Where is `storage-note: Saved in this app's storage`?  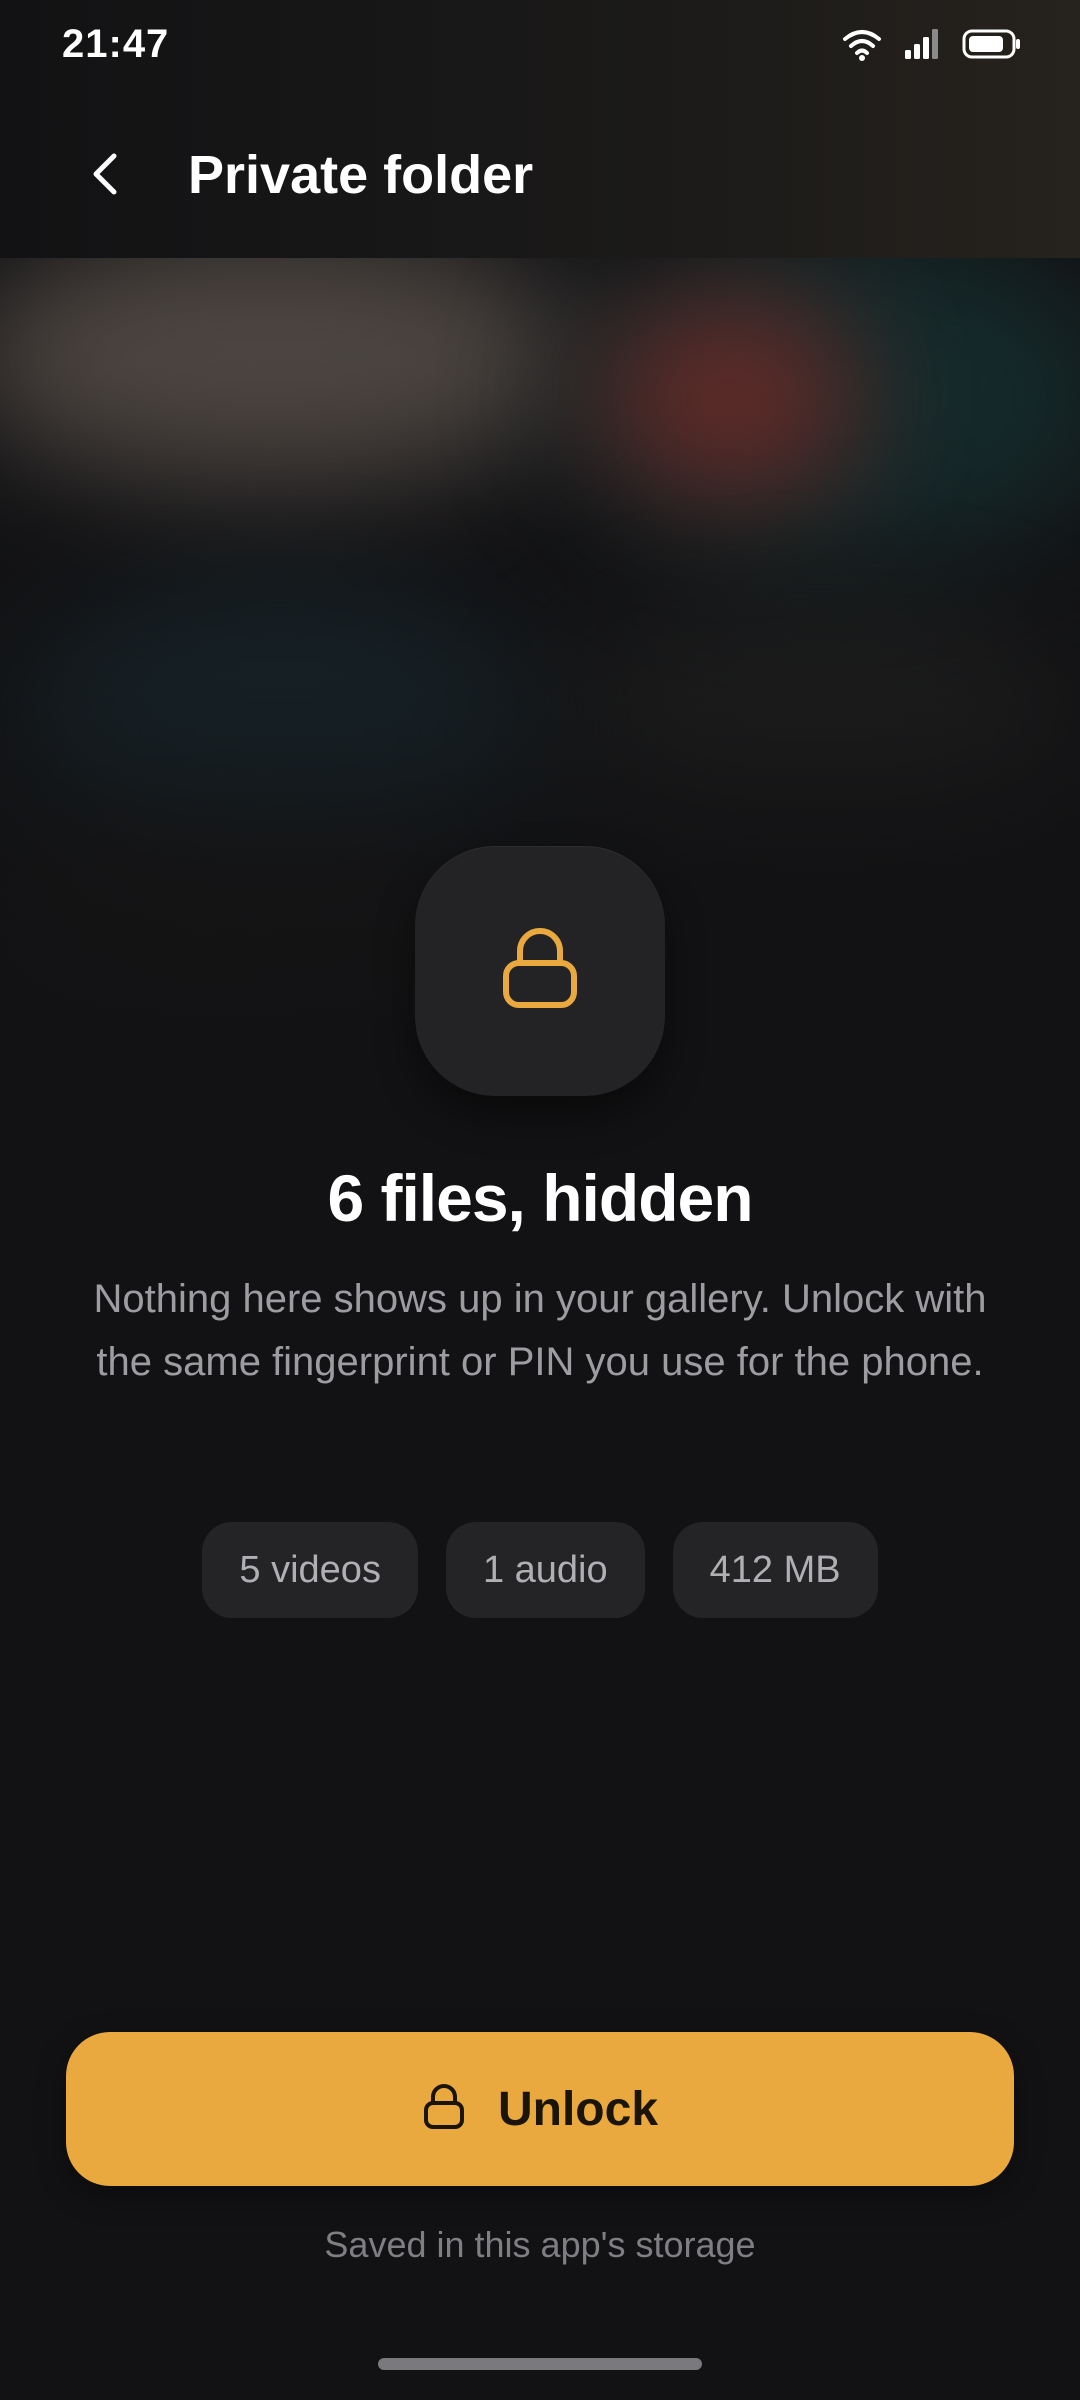 storage-note: Saved in this app's storage is located at coordinates (540, 2244).